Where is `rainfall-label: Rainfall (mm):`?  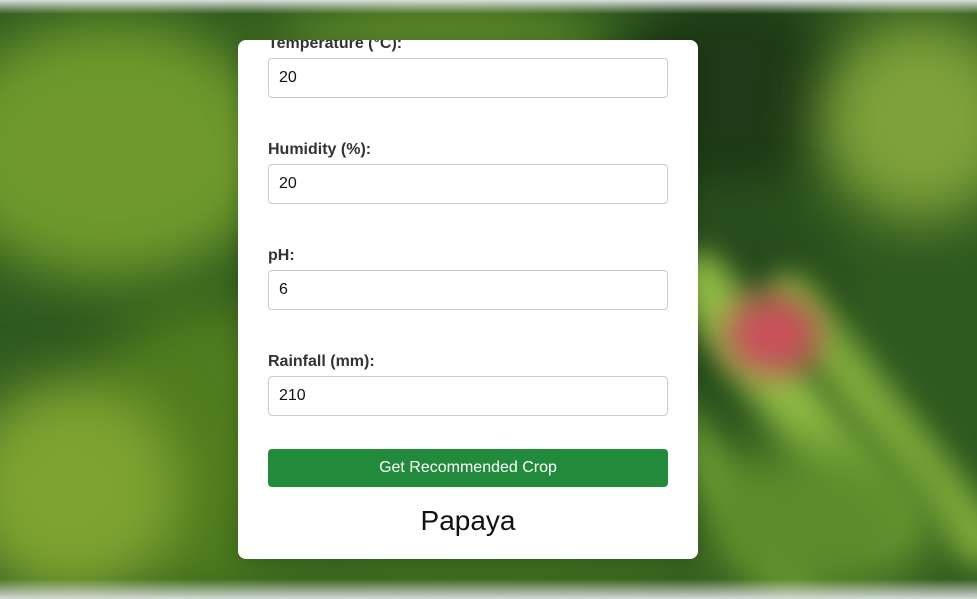 rainfall-label: Rainfall (mm): is located at coordinates (321, 361).